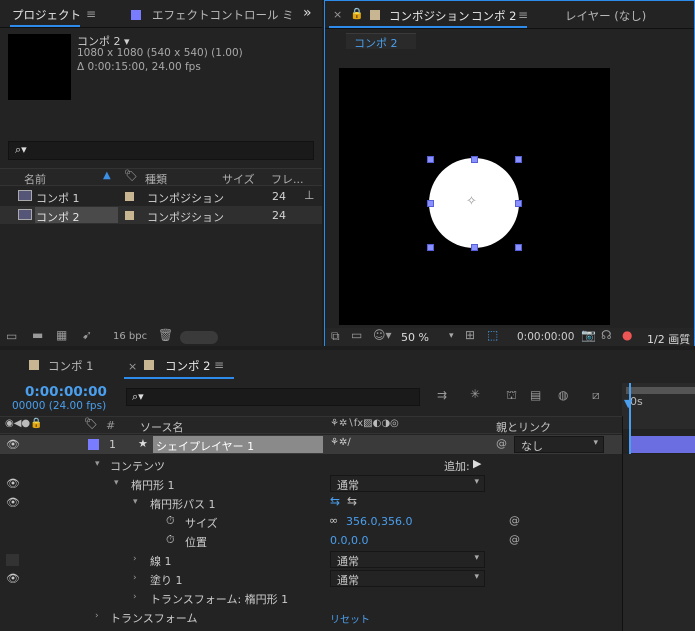  What do you see at coordinates (161, 150) in the screenshot?
I see `search-field: ⌕▾` at bounding box center [161, 150].